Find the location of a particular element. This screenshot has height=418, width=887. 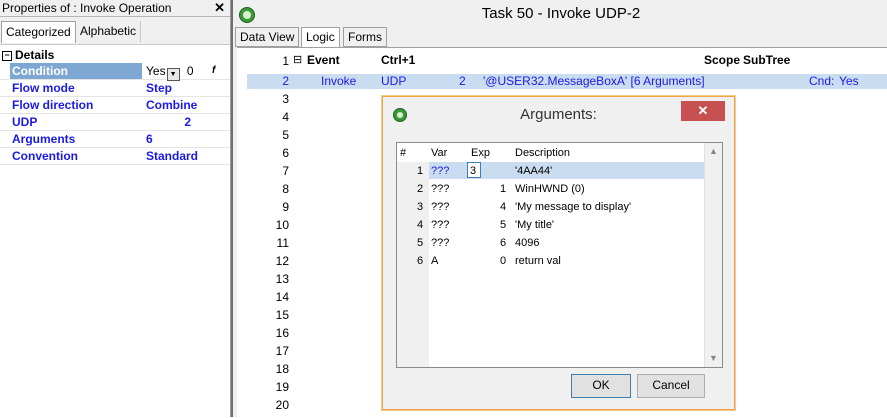

line-number: 18 is located at coordinates (282, 369).